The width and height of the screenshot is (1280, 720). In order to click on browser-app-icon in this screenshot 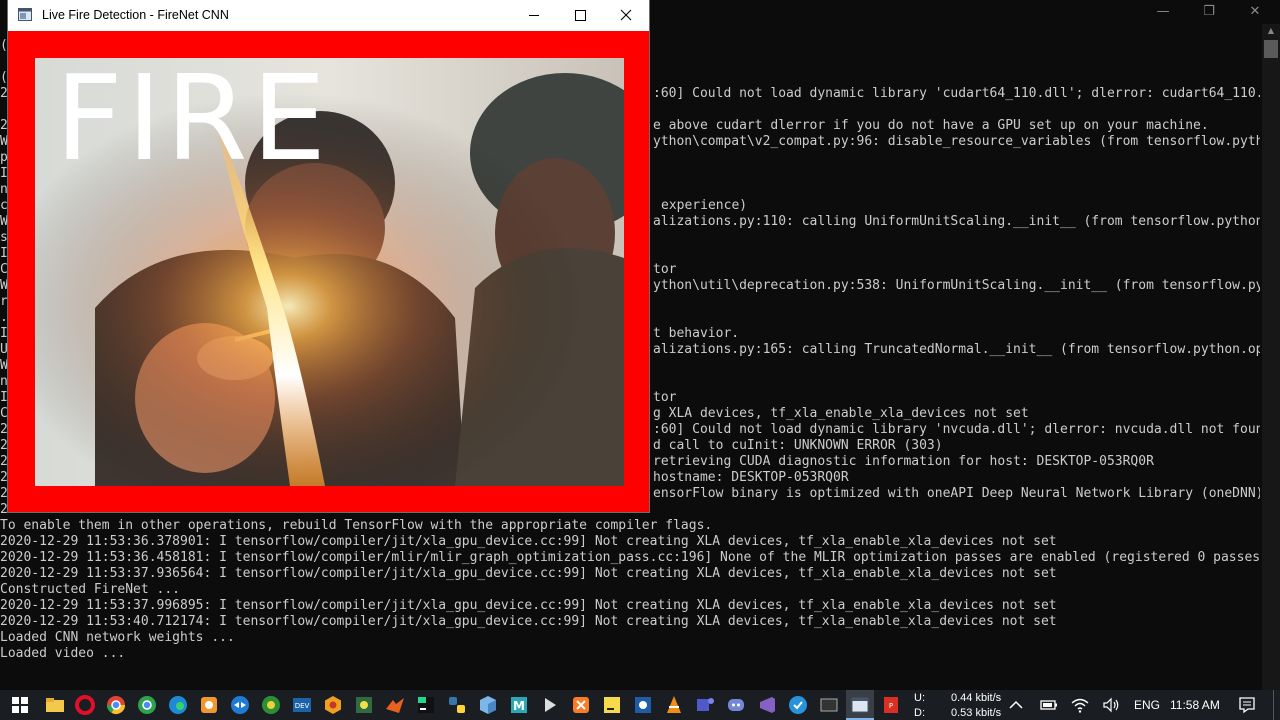, I will do `click(271, 705)`.